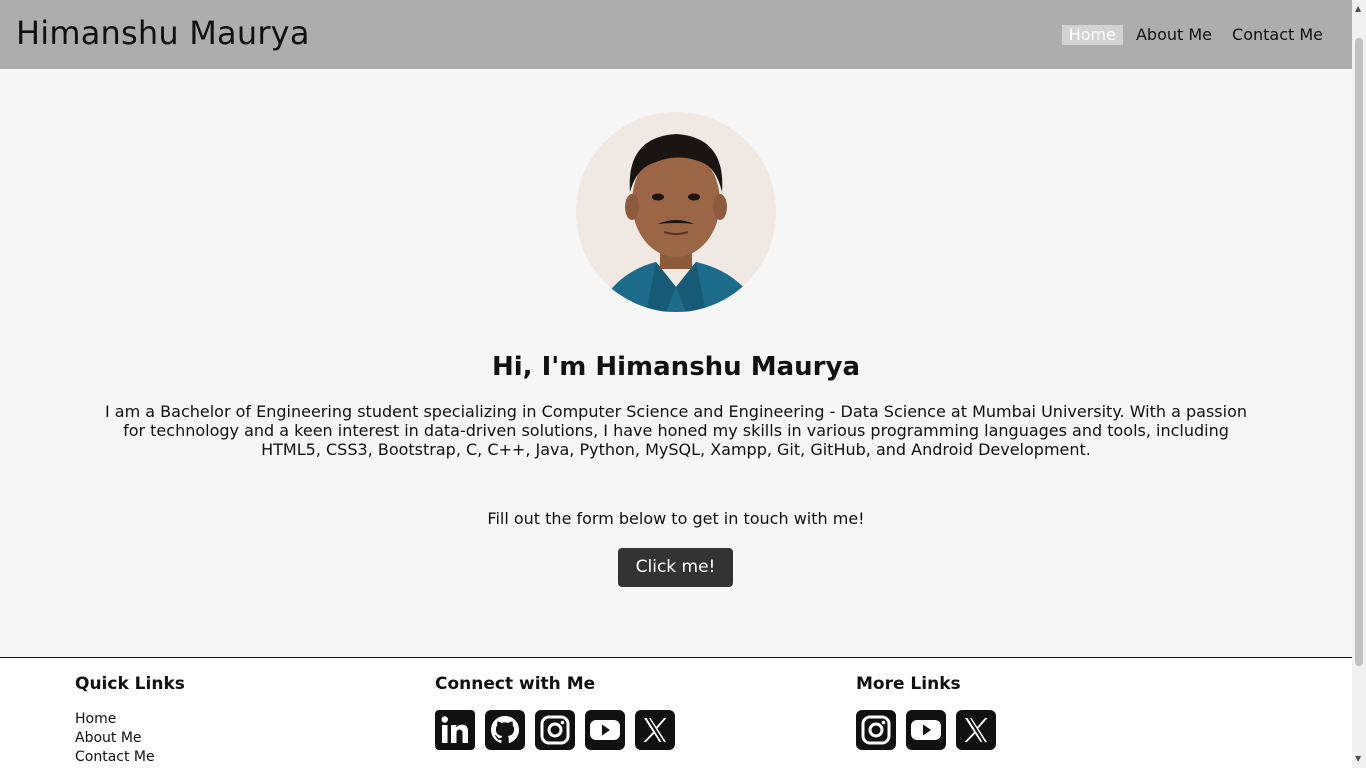 This screenshot has height=768, width=1366. Describe the element at coordinates (676, 367) in the screenshot. I see `hero-heading: Hi, I'm Himanshu Maurya` at that location.